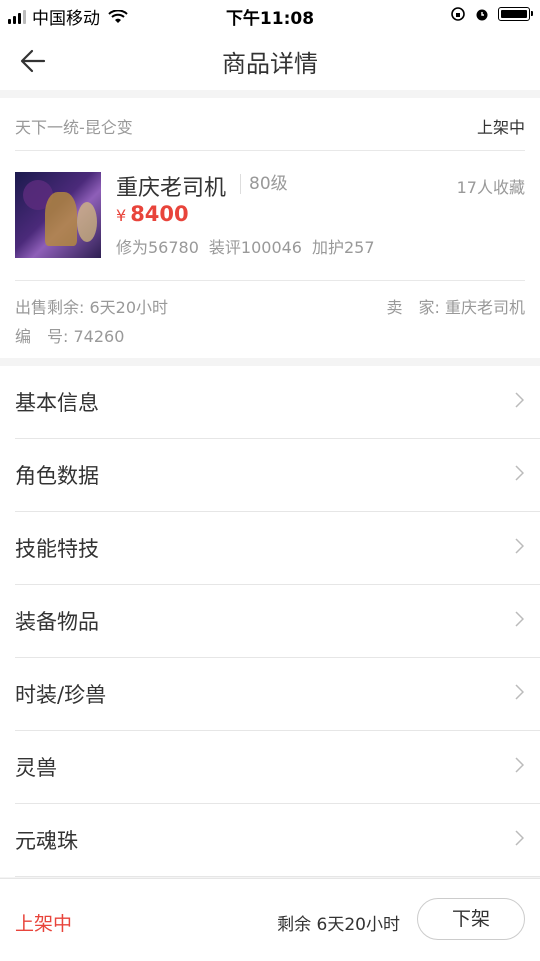  I want to click on footer-status: 上架中, so click(44, 924).